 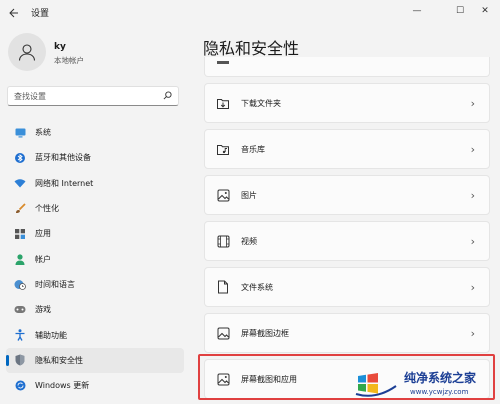 I want to click on apps-icon, so click(x=20, y=234).